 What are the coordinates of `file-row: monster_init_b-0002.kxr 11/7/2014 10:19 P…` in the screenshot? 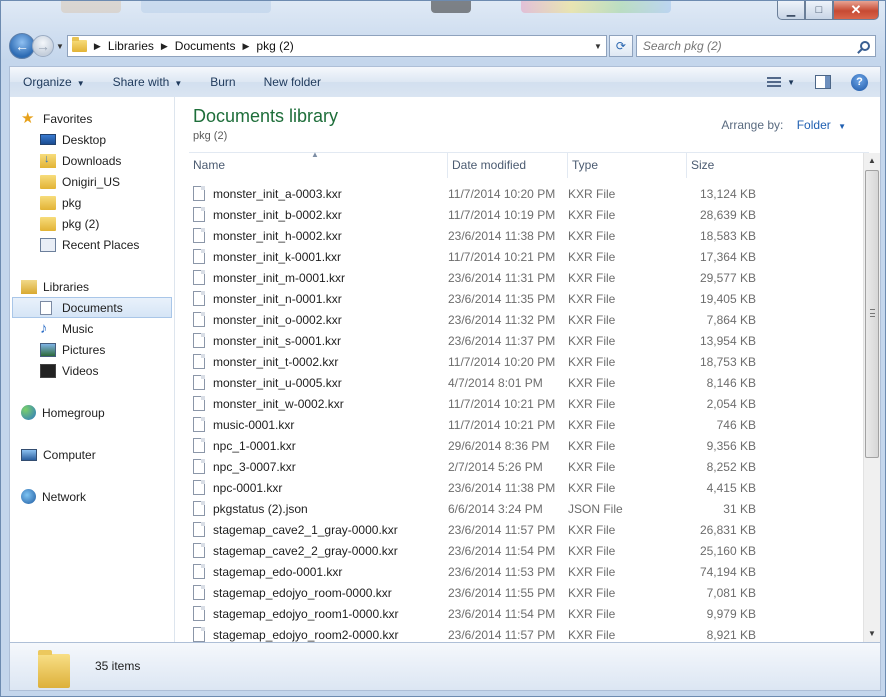 It's located at (523, 214).